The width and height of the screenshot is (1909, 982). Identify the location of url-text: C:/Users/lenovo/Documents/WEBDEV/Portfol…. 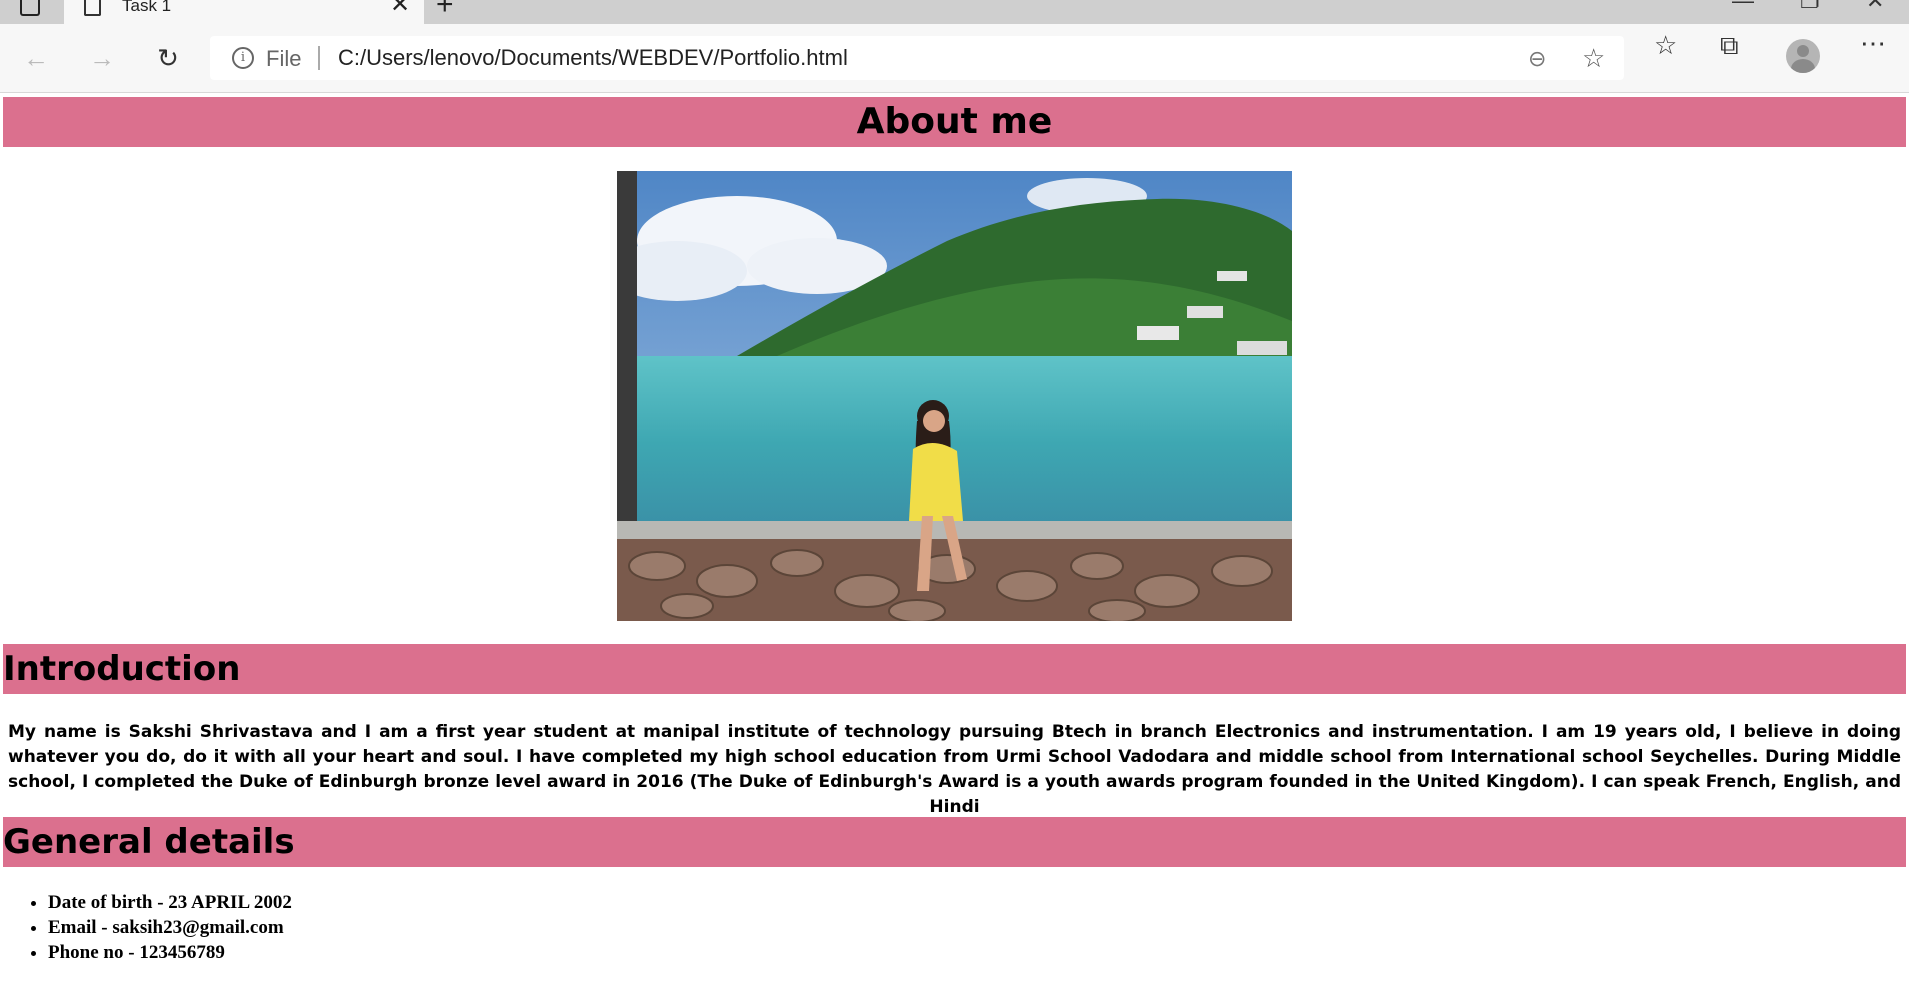
(593, 58).